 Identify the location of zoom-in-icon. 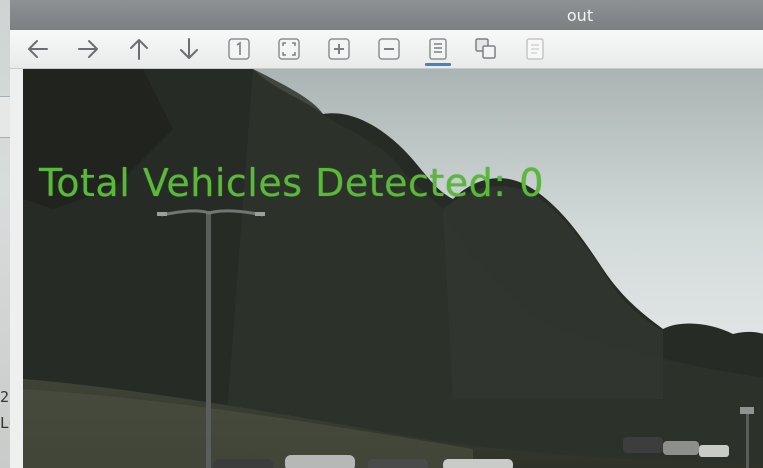
(339, 49).